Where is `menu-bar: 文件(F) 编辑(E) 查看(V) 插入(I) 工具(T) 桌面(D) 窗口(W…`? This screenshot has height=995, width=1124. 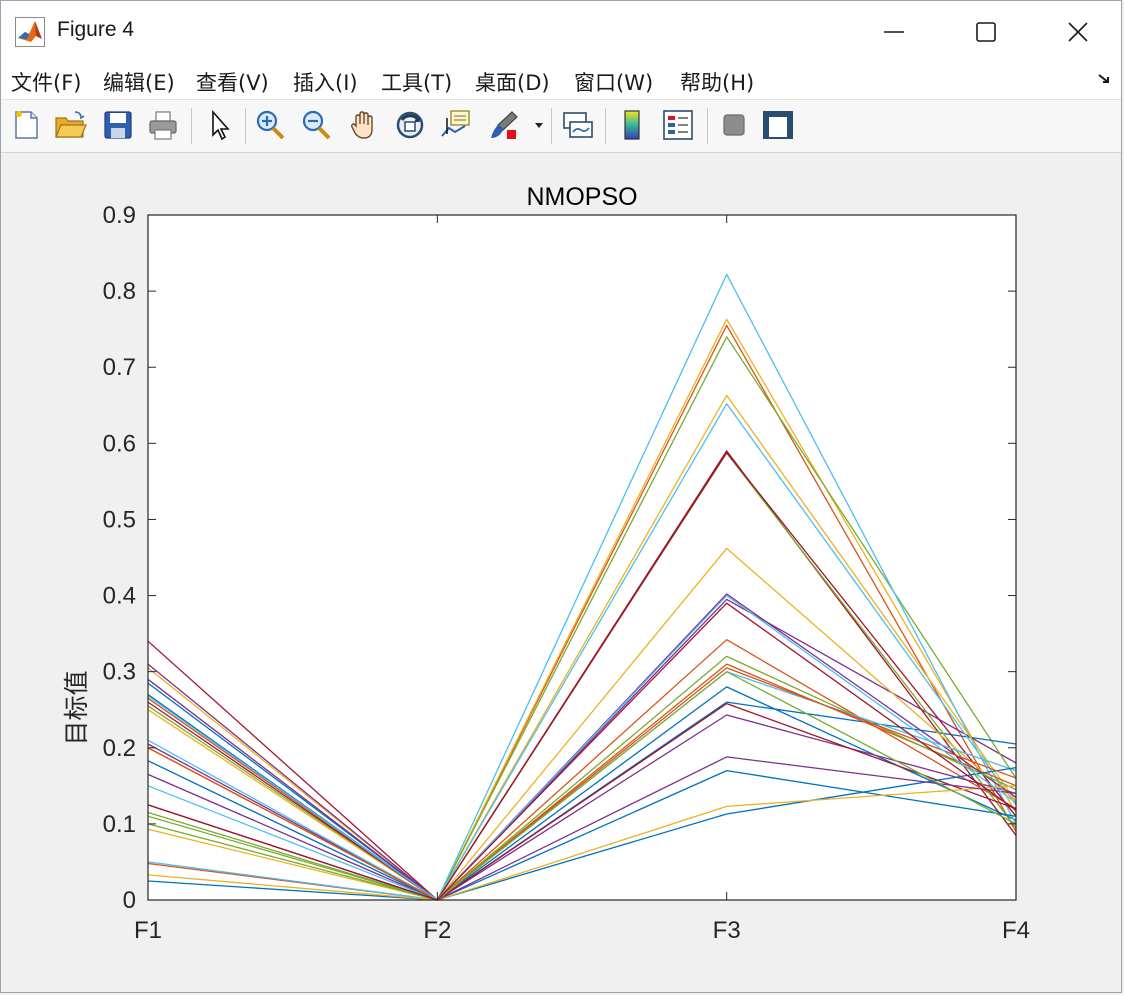 menu-bar: 文件(F) 编辑(E) 查看(V) 插入(I) 工具(T) 桌面(D) 窗口(W… is located at coordinates (561, 80).